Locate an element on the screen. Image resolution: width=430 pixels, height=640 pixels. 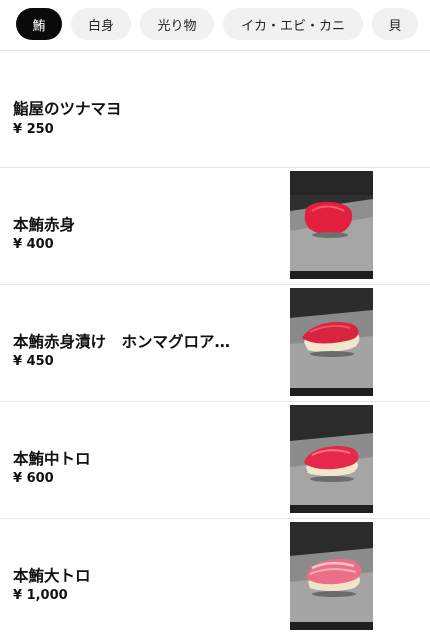
akami-sushi-photo is located at coordinates (331, 225).